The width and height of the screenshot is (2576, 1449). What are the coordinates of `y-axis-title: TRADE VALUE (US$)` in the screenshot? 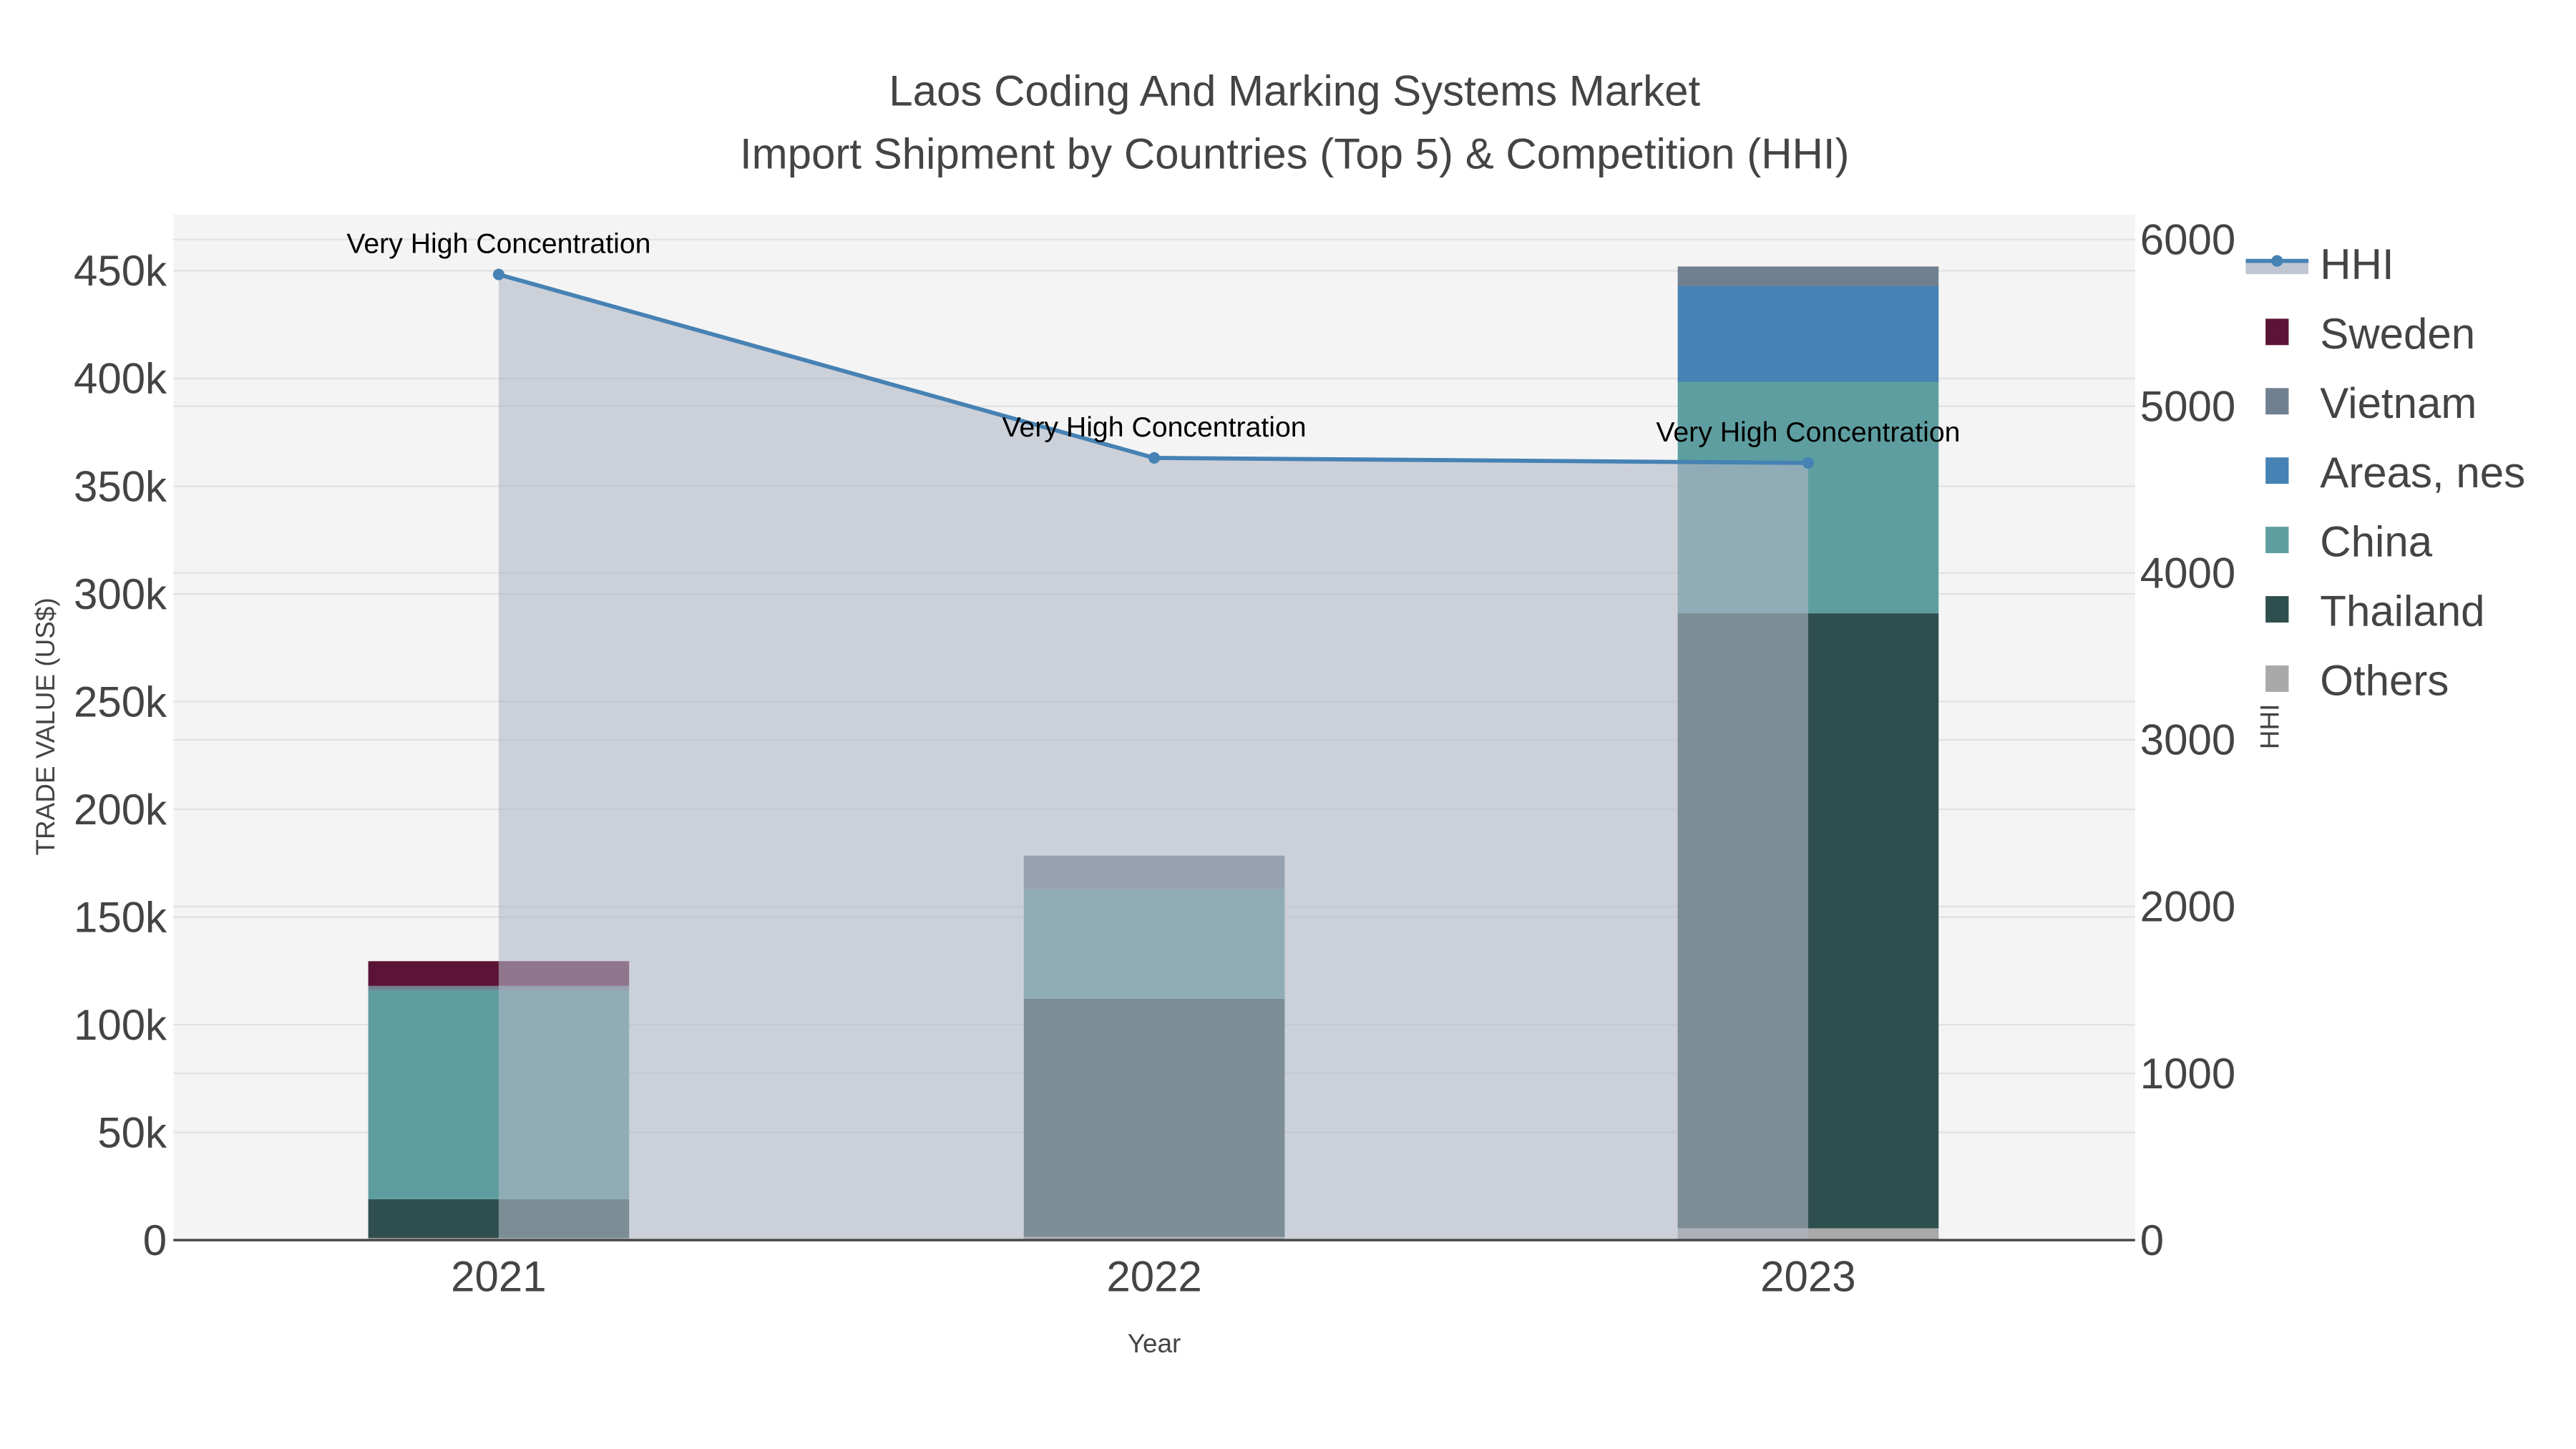 It's located at (45, 726).